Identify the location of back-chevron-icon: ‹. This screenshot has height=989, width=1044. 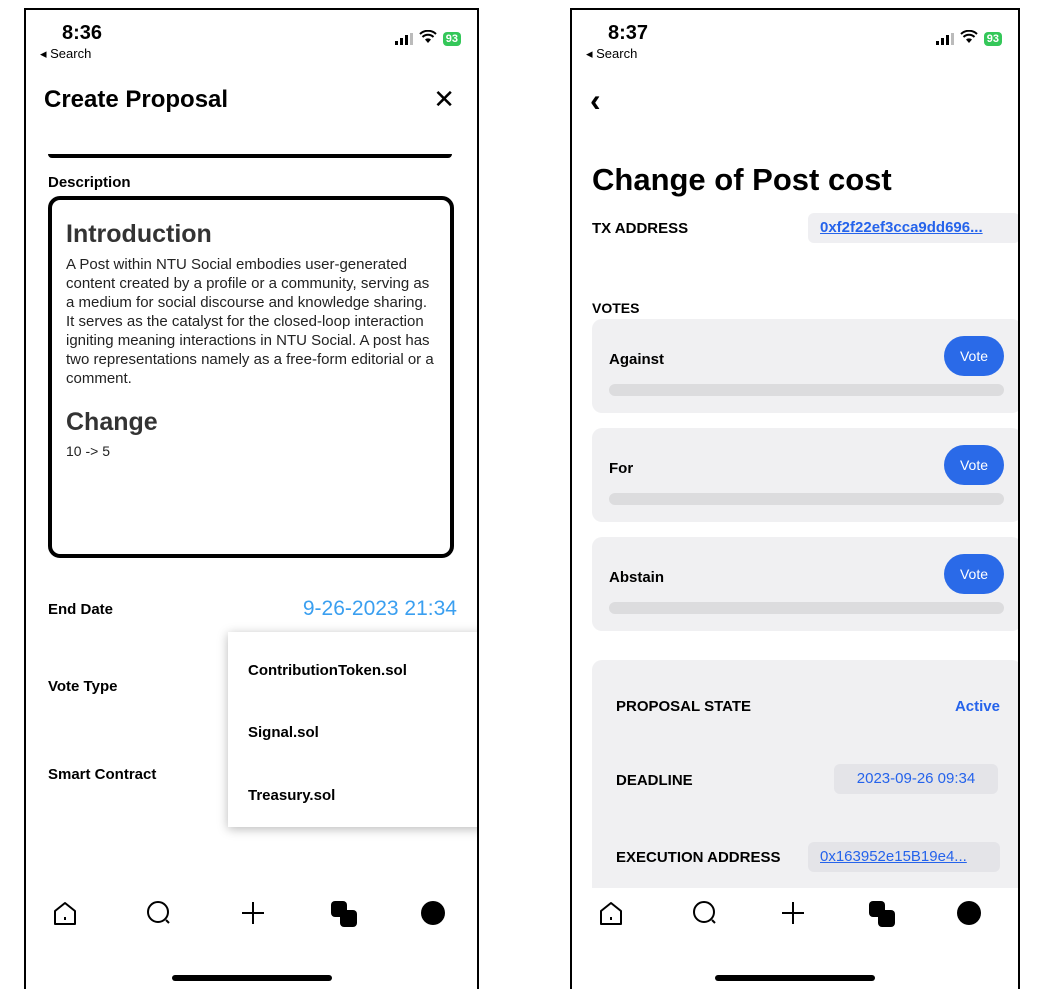
(595, 100).